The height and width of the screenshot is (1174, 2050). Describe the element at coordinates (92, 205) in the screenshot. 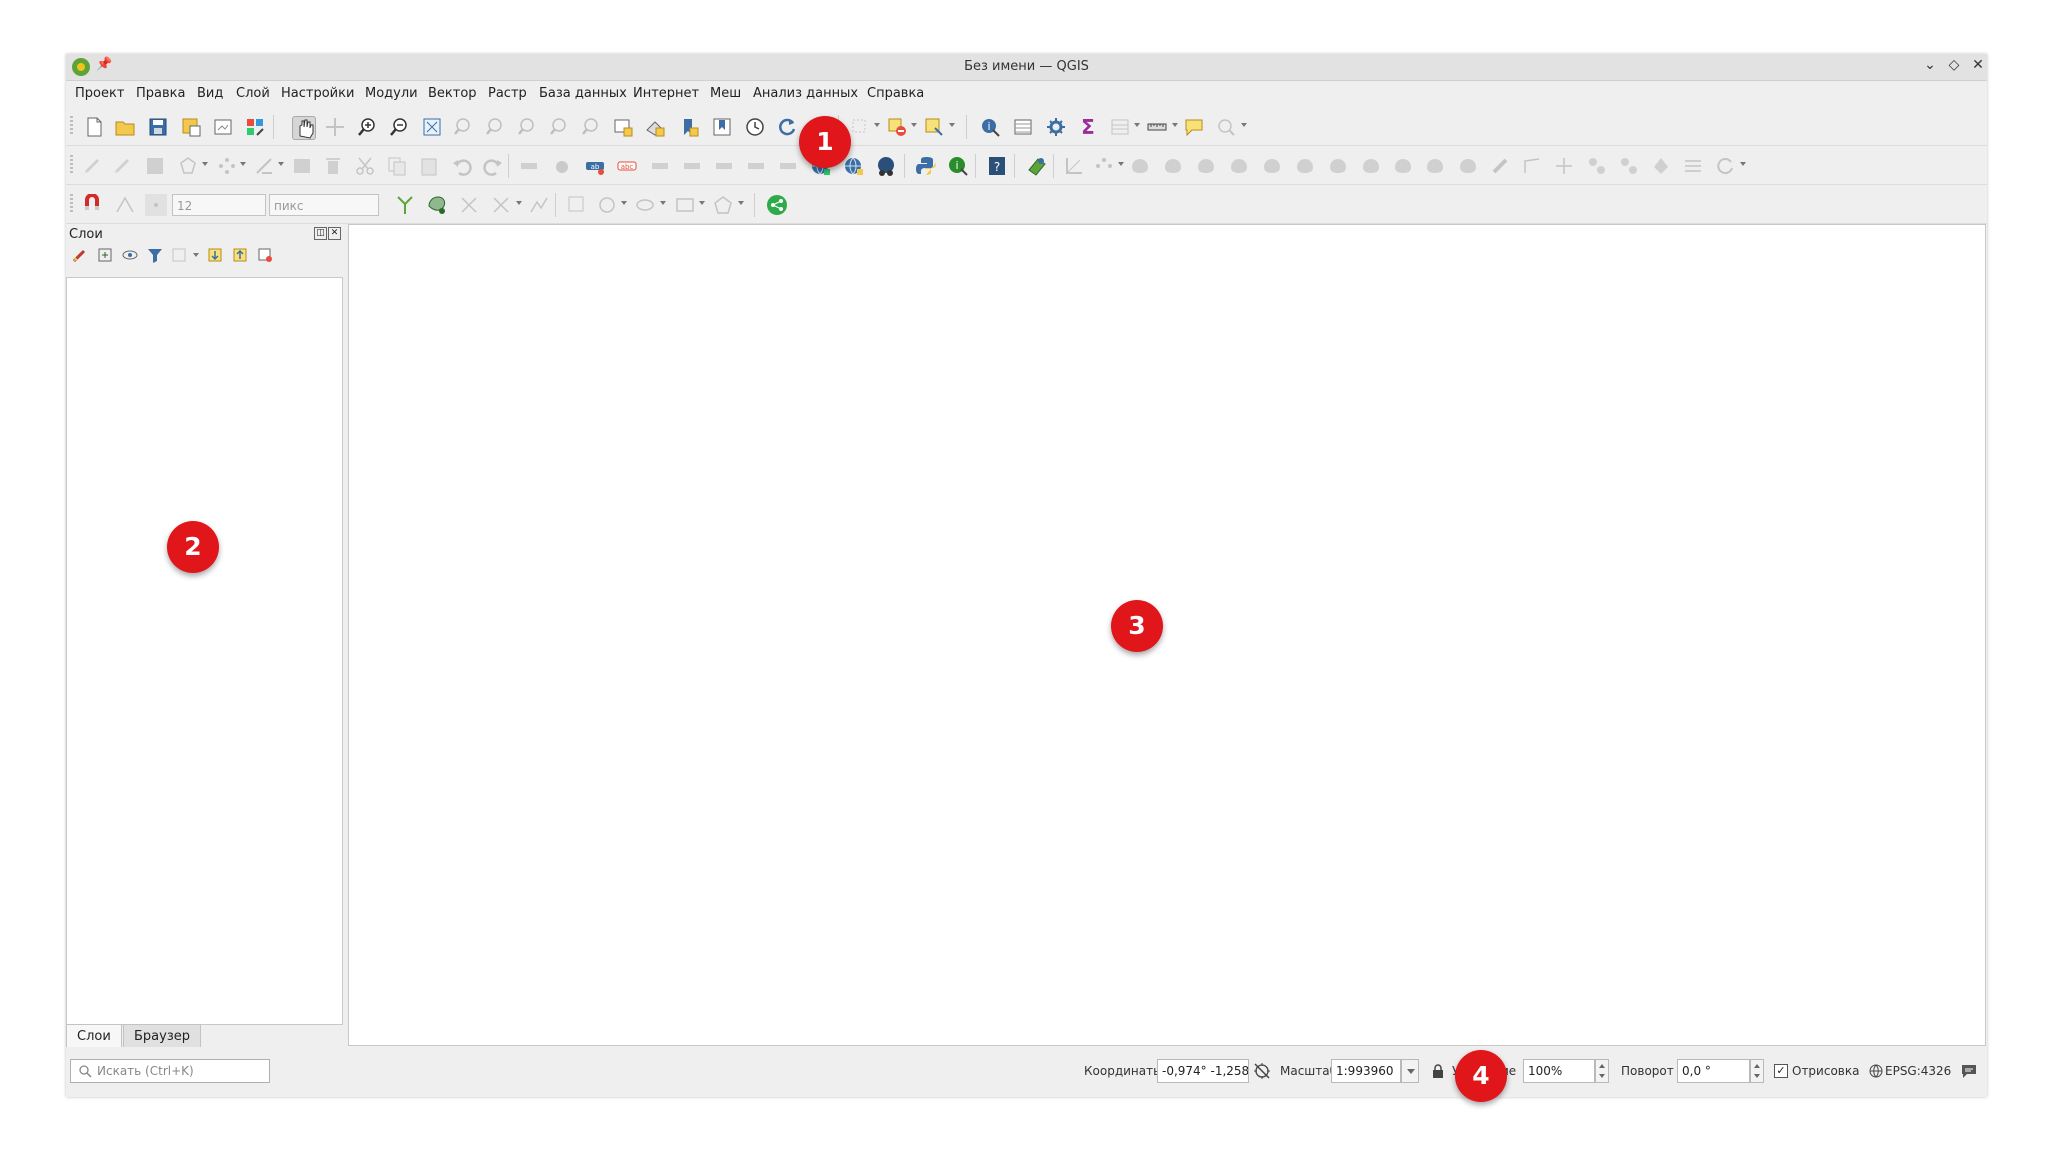

I see `magnet-icon` at that location.